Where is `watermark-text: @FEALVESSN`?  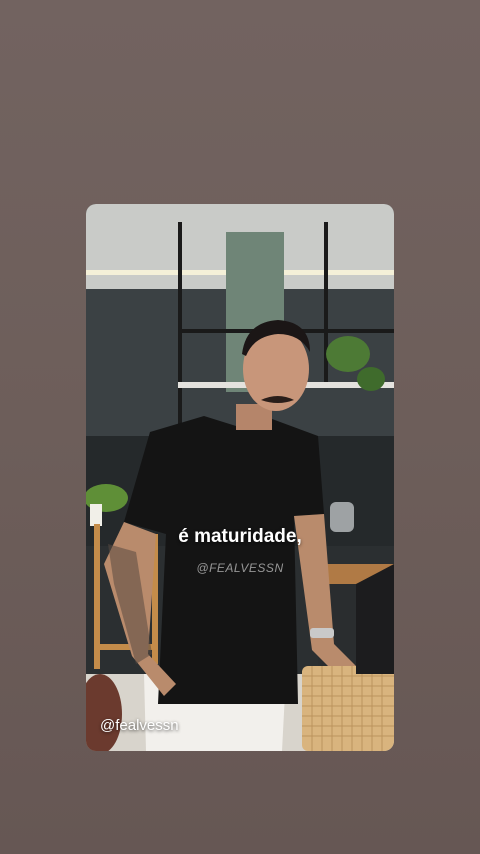 watermark-text: @FEALVESSN is located at coordinates (240, 568).